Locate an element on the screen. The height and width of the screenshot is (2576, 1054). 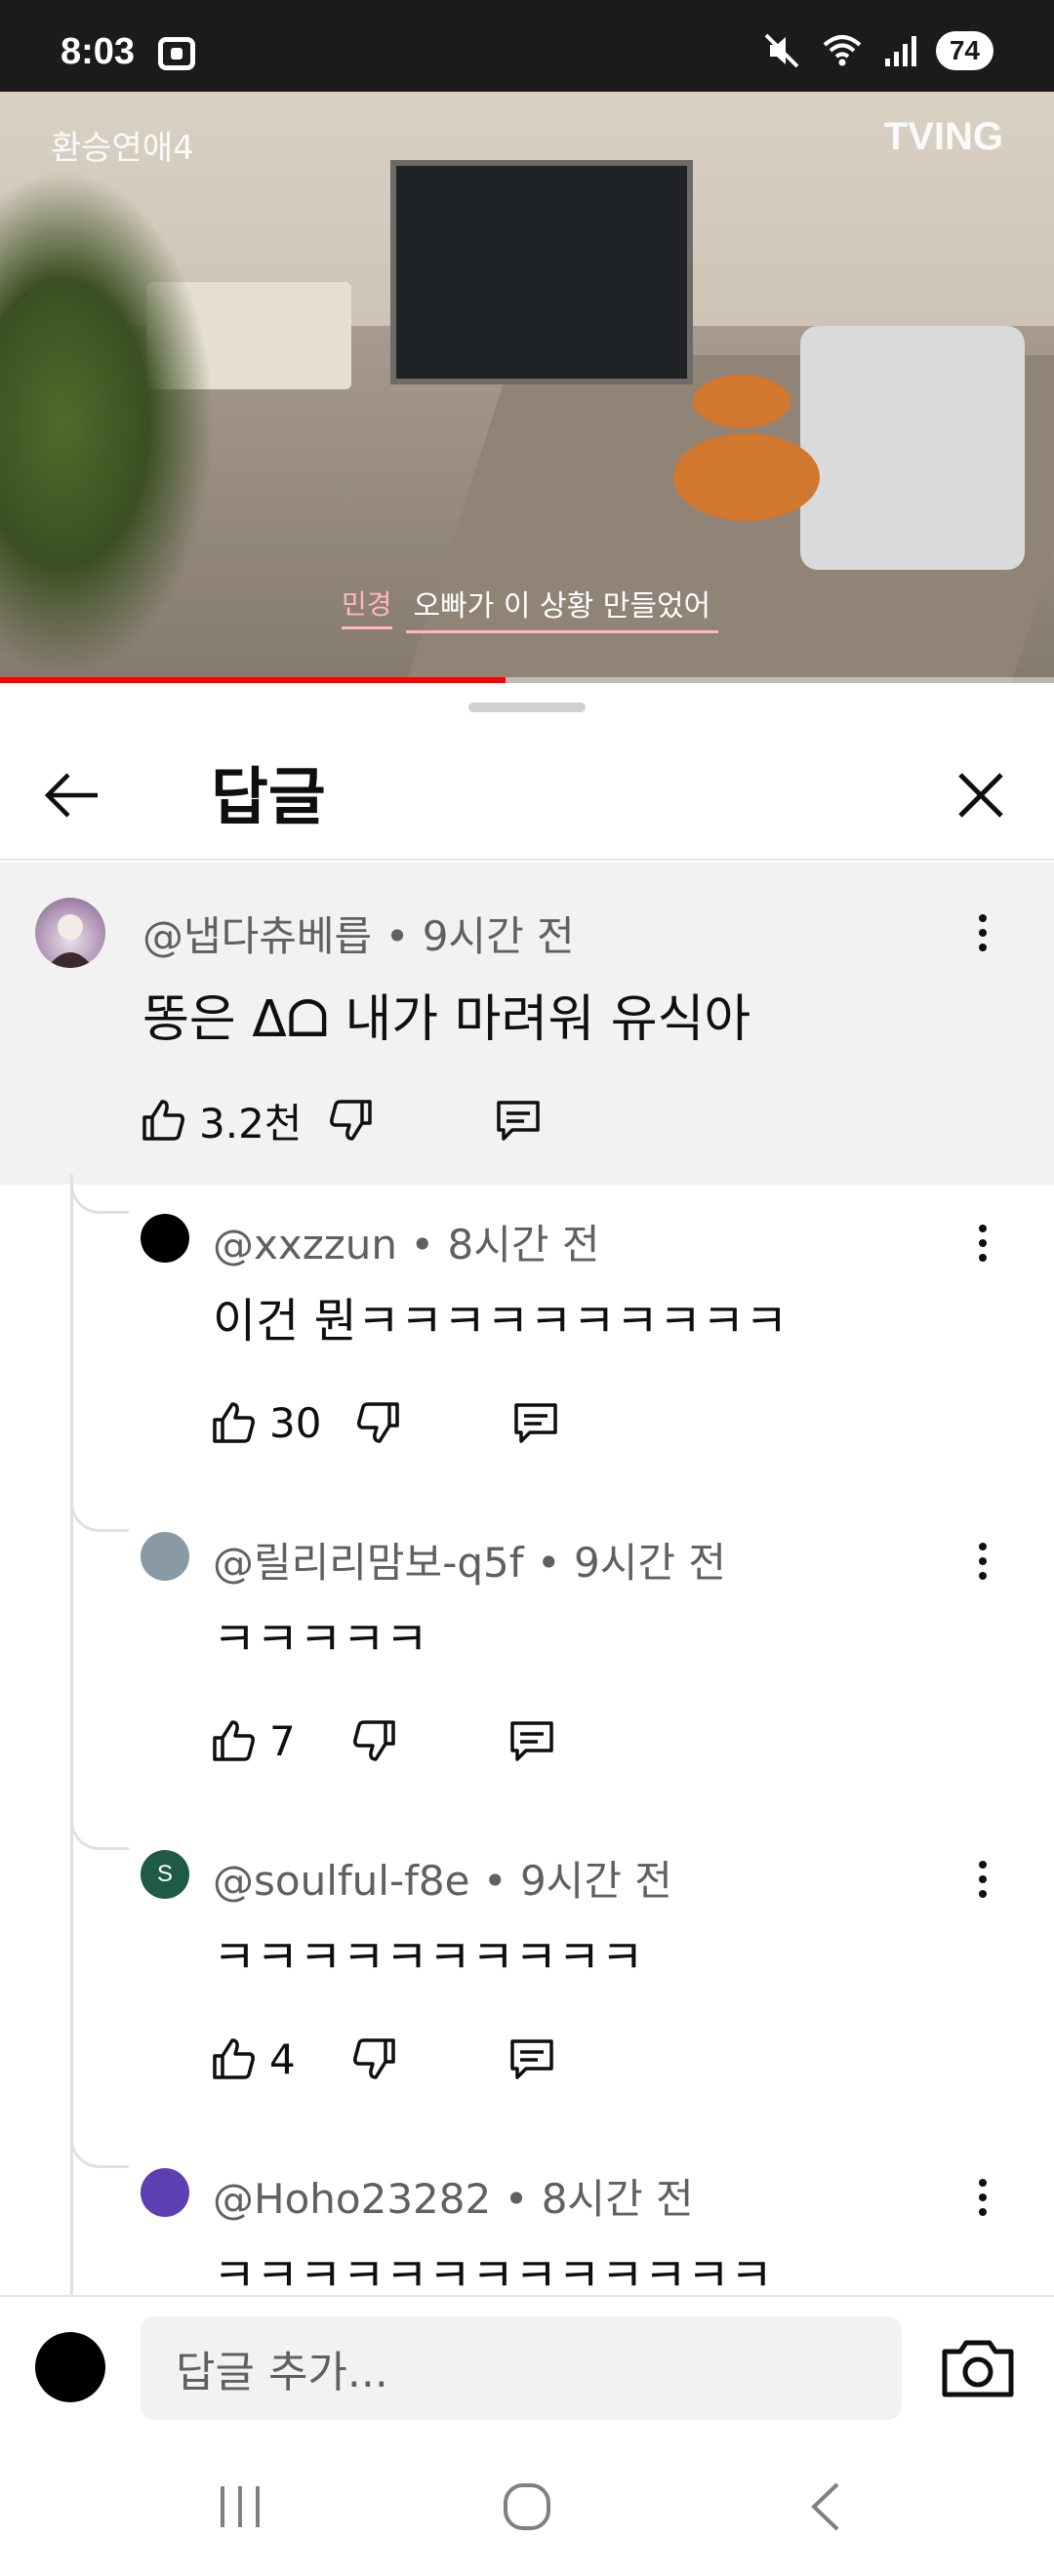
comment-meta: @soulful-f8e • 9시간 전 is located at coordinates (443, 1878).